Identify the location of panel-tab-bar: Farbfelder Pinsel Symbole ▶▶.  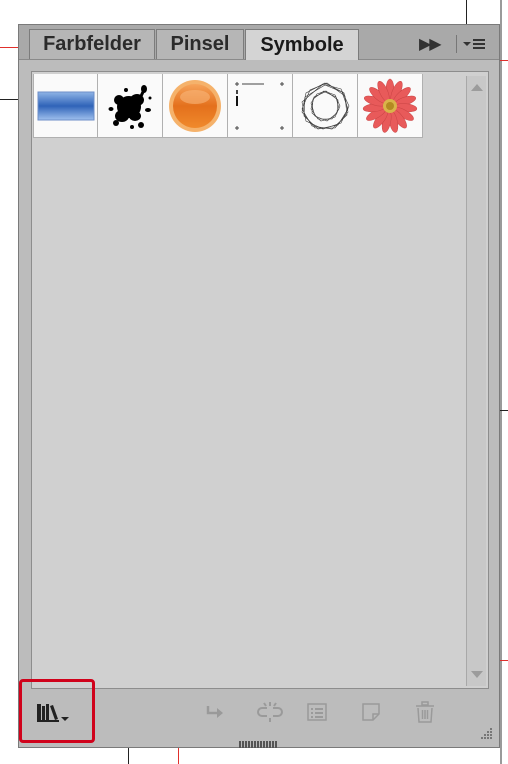
(259, 42).